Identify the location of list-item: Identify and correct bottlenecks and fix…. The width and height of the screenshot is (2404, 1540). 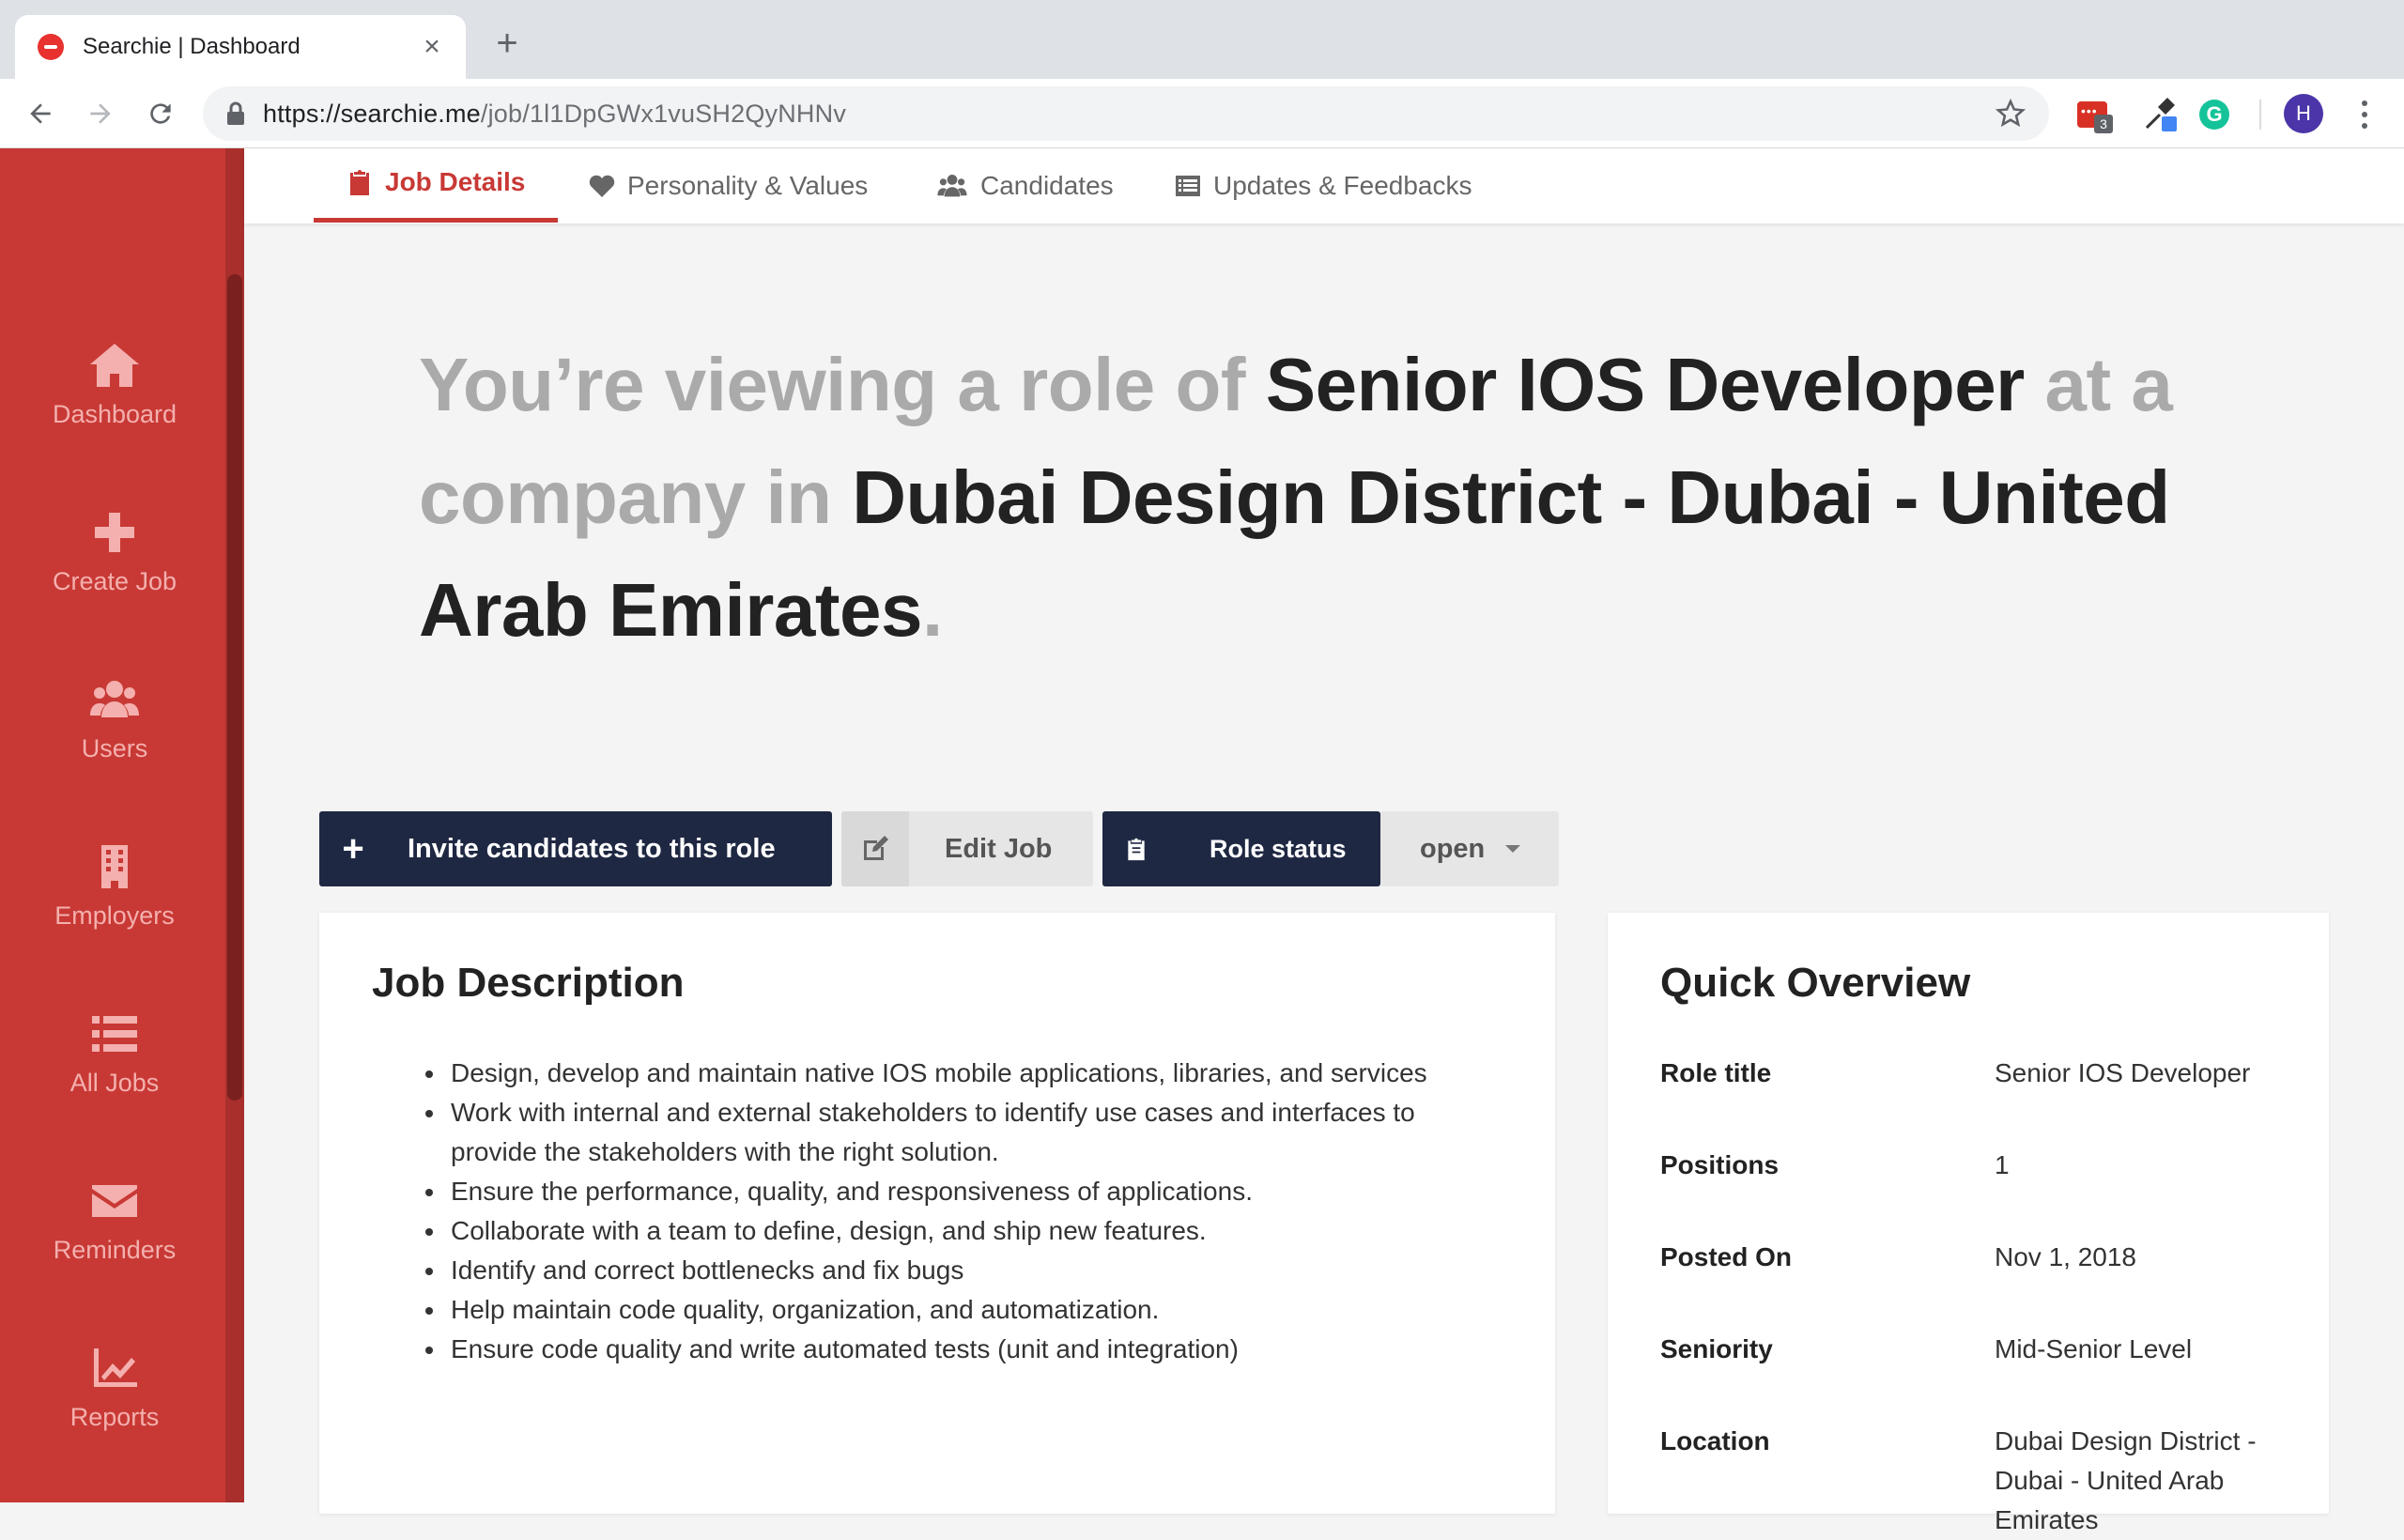
(968, 1270).